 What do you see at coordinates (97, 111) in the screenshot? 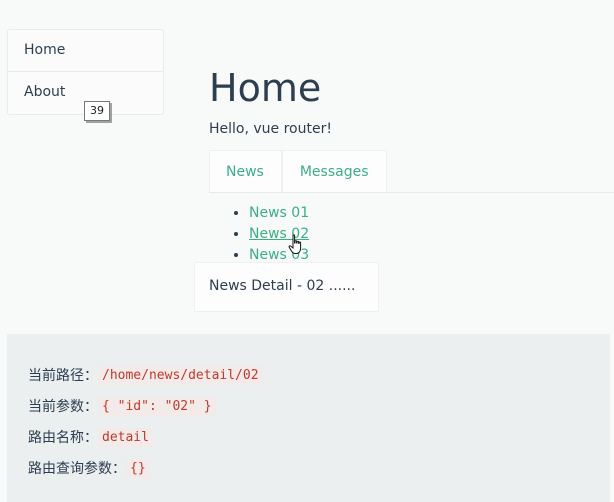
I see `tooltip-badge: 39` at bounding box center [97, 111].